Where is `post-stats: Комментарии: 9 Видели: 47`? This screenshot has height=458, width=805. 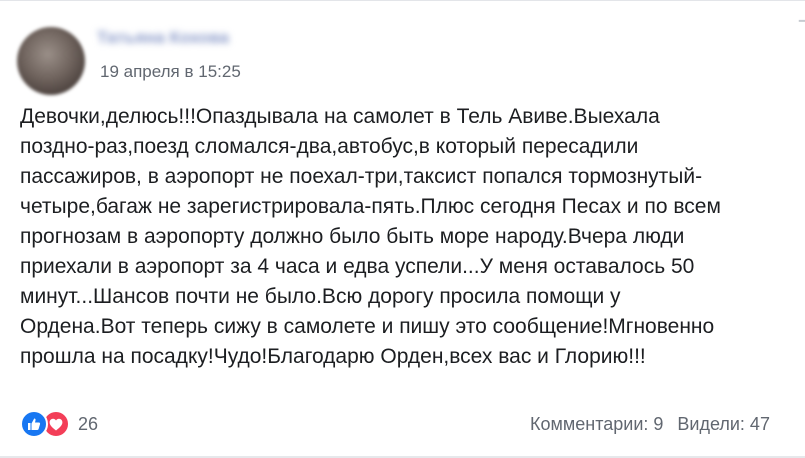
post-stats: Комментарии: 9 Видели: 47 is located at coordinates (650, 424).